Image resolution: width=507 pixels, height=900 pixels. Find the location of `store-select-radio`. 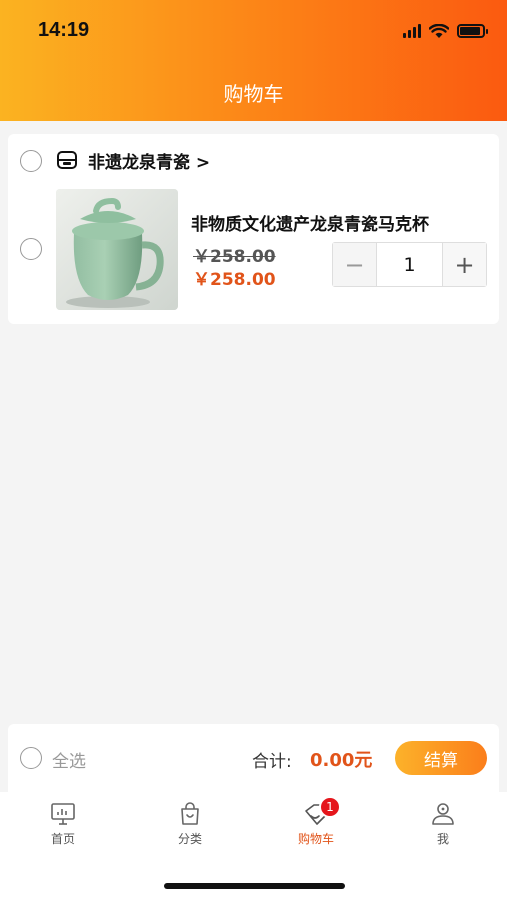

store-select-radio is located at coordinates (31, 161).